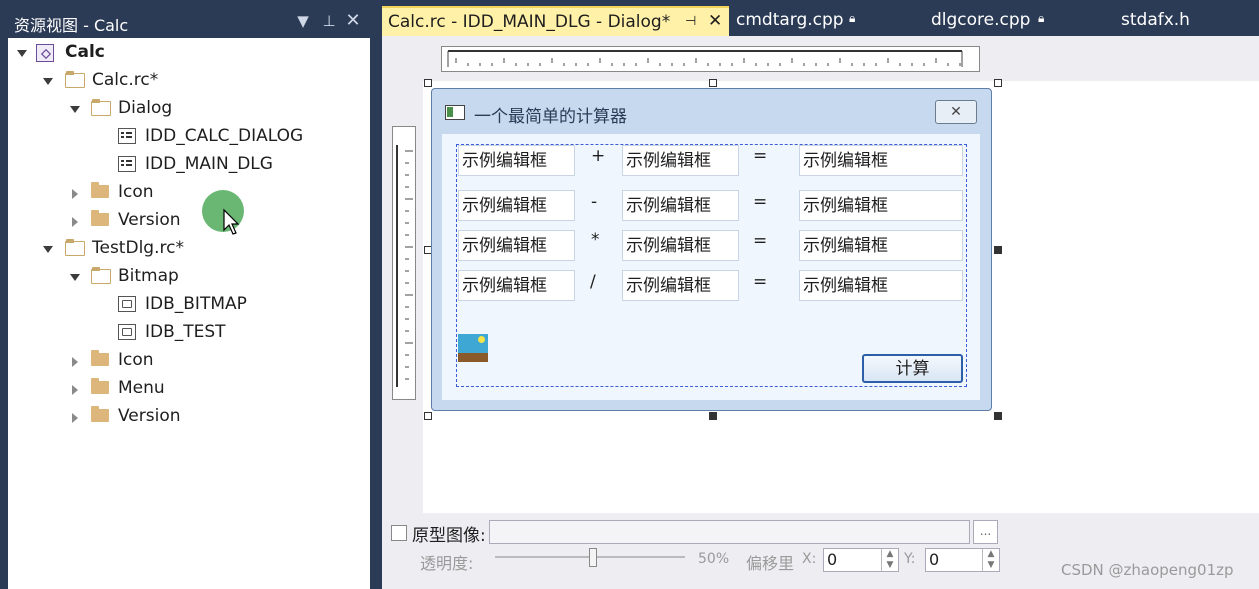 The image size is (1259, 589). I want to click on mouse-pointer-icon, so click(231, 221).